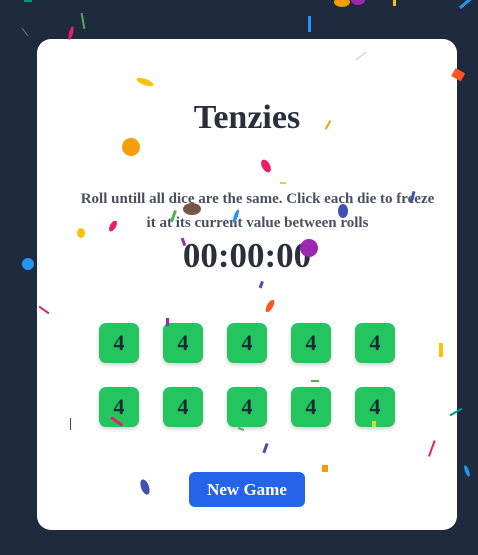 The width and height of the screenshot is (478, 555). I want to click on dice-grid: 4 4 4 4 4 4 4 4 4 4, so click(247, 375).